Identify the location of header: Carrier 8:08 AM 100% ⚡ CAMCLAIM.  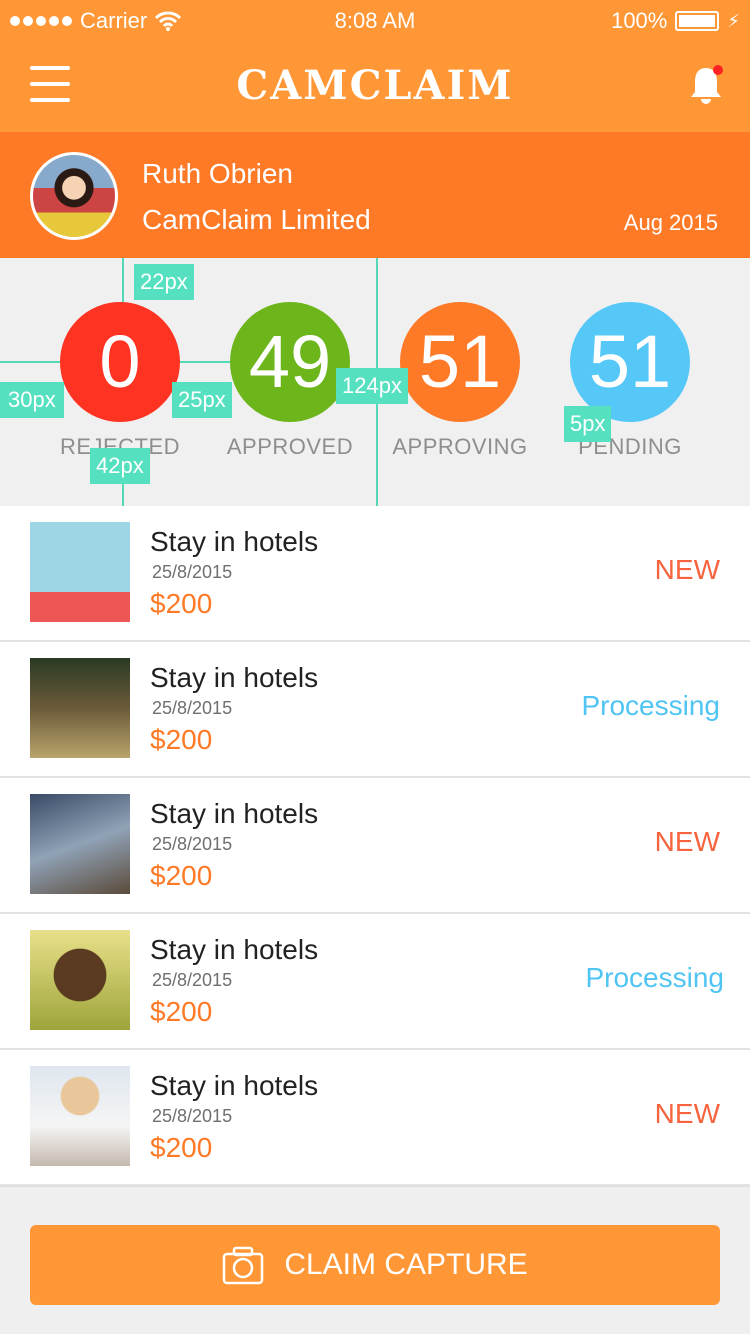
(375, 66).